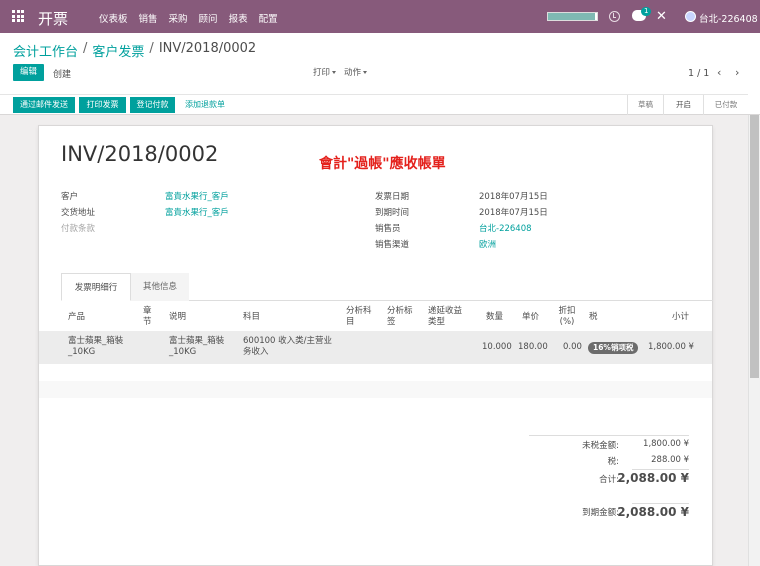 Image resolution: width=760 pixels, height=566 pixels. I want to click on pager-next-button: ›, so click(737, 72).